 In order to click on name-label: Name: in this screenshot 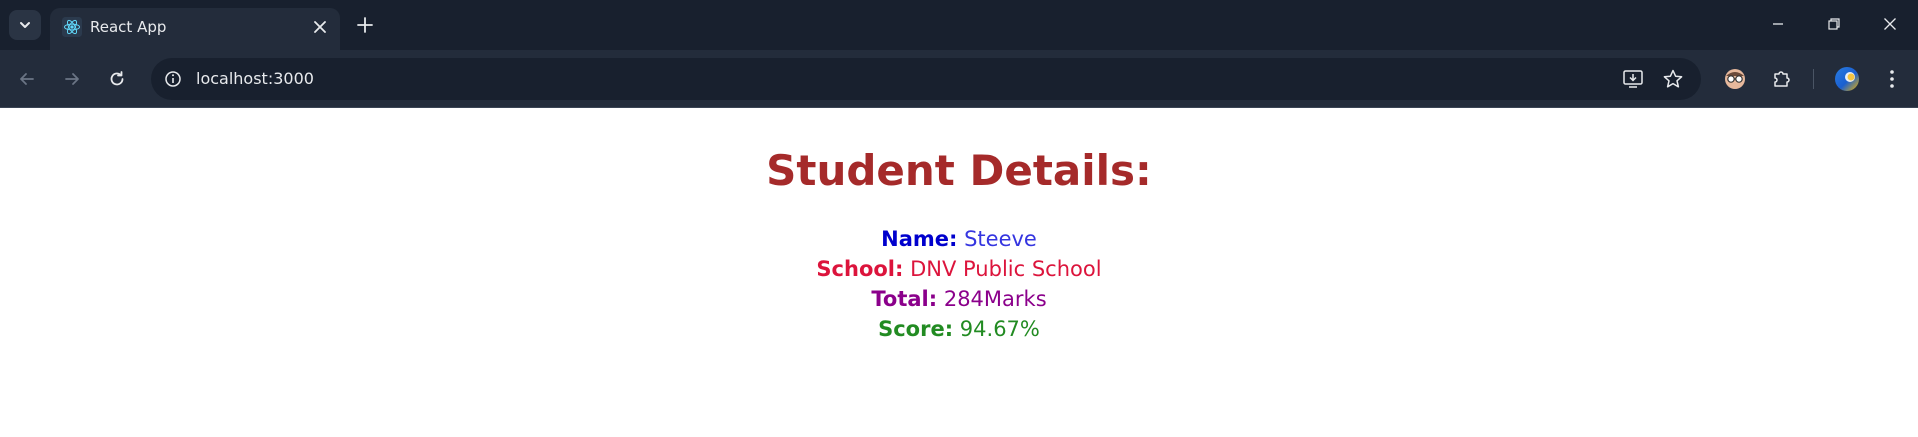, I will do `click(919, 239)`.